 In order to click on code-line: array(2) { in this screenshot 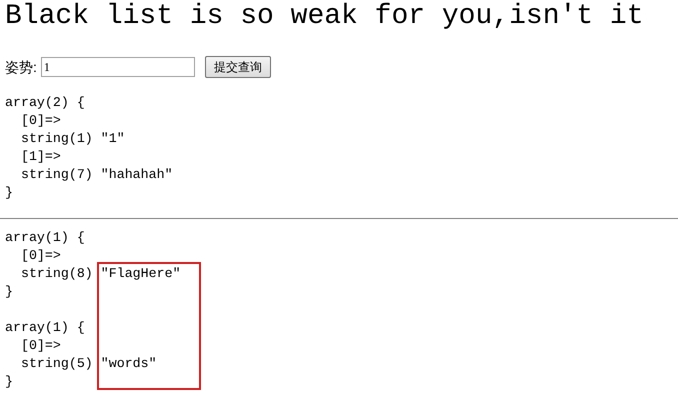, I will do `click(45, 103)`.